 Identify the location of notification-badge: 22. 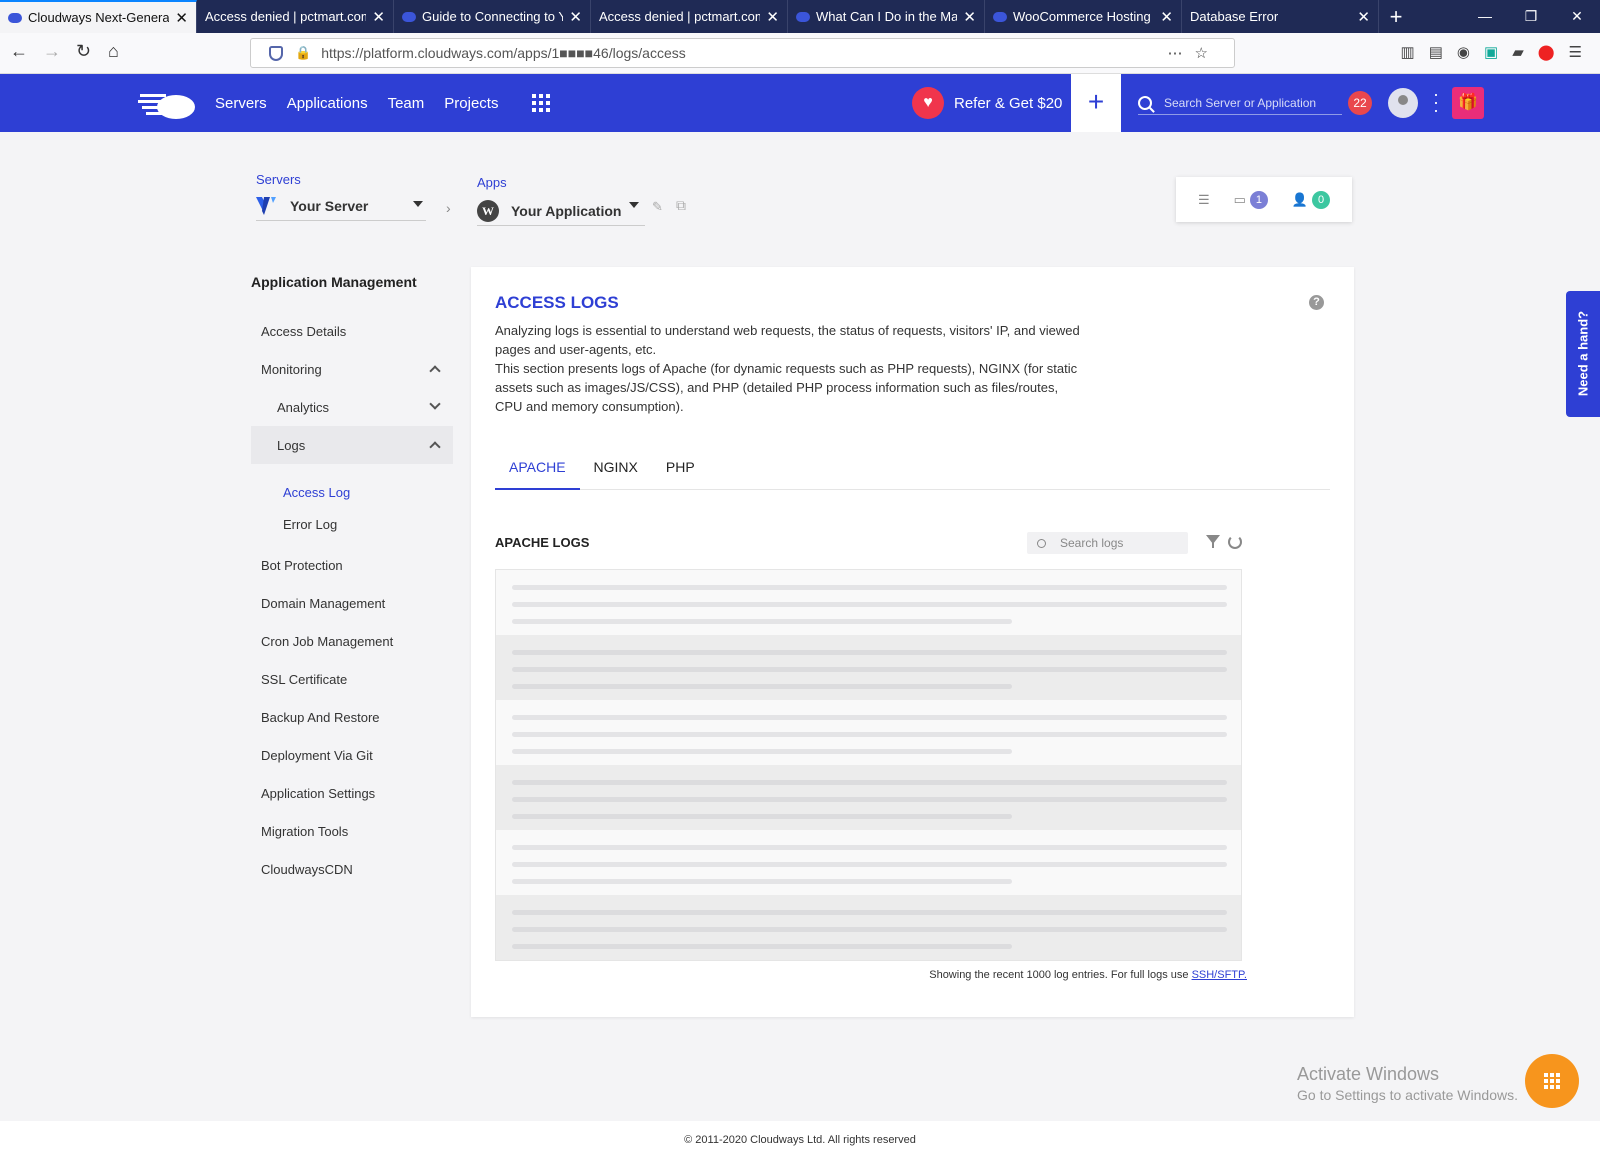
(1360, 103).